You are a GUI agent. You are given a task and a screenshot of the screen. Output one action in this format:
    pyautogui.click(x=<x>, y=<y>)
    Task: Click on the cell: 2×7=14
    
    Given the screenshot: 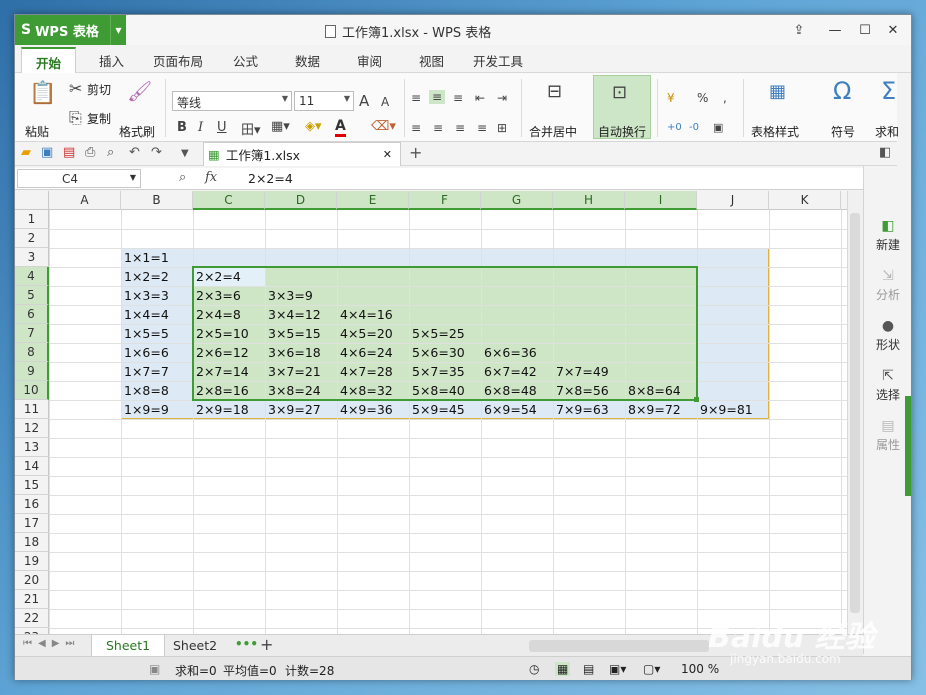 What is the action you would take?
    pyautogui.click(x=221, y=371)
    